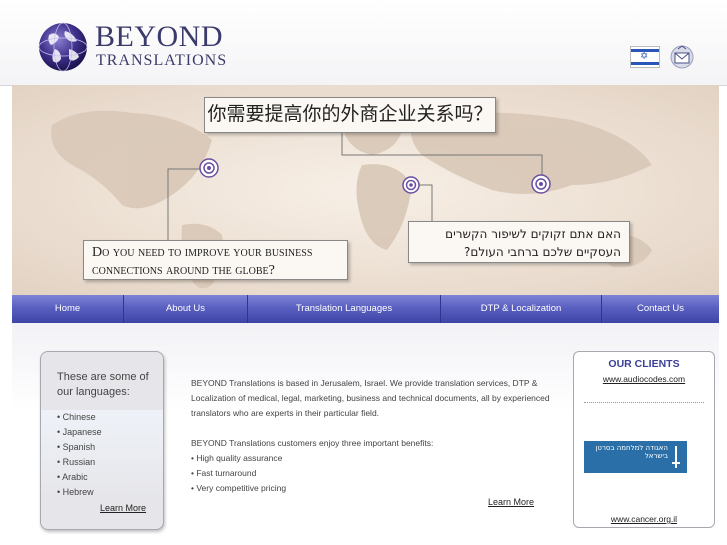 The image size is (727, 545). Describe the element at coordinates (350, 115) in the screenshot. I see `chinese-tagline: 你需要提高你的外商企业关系吗？` at that location.